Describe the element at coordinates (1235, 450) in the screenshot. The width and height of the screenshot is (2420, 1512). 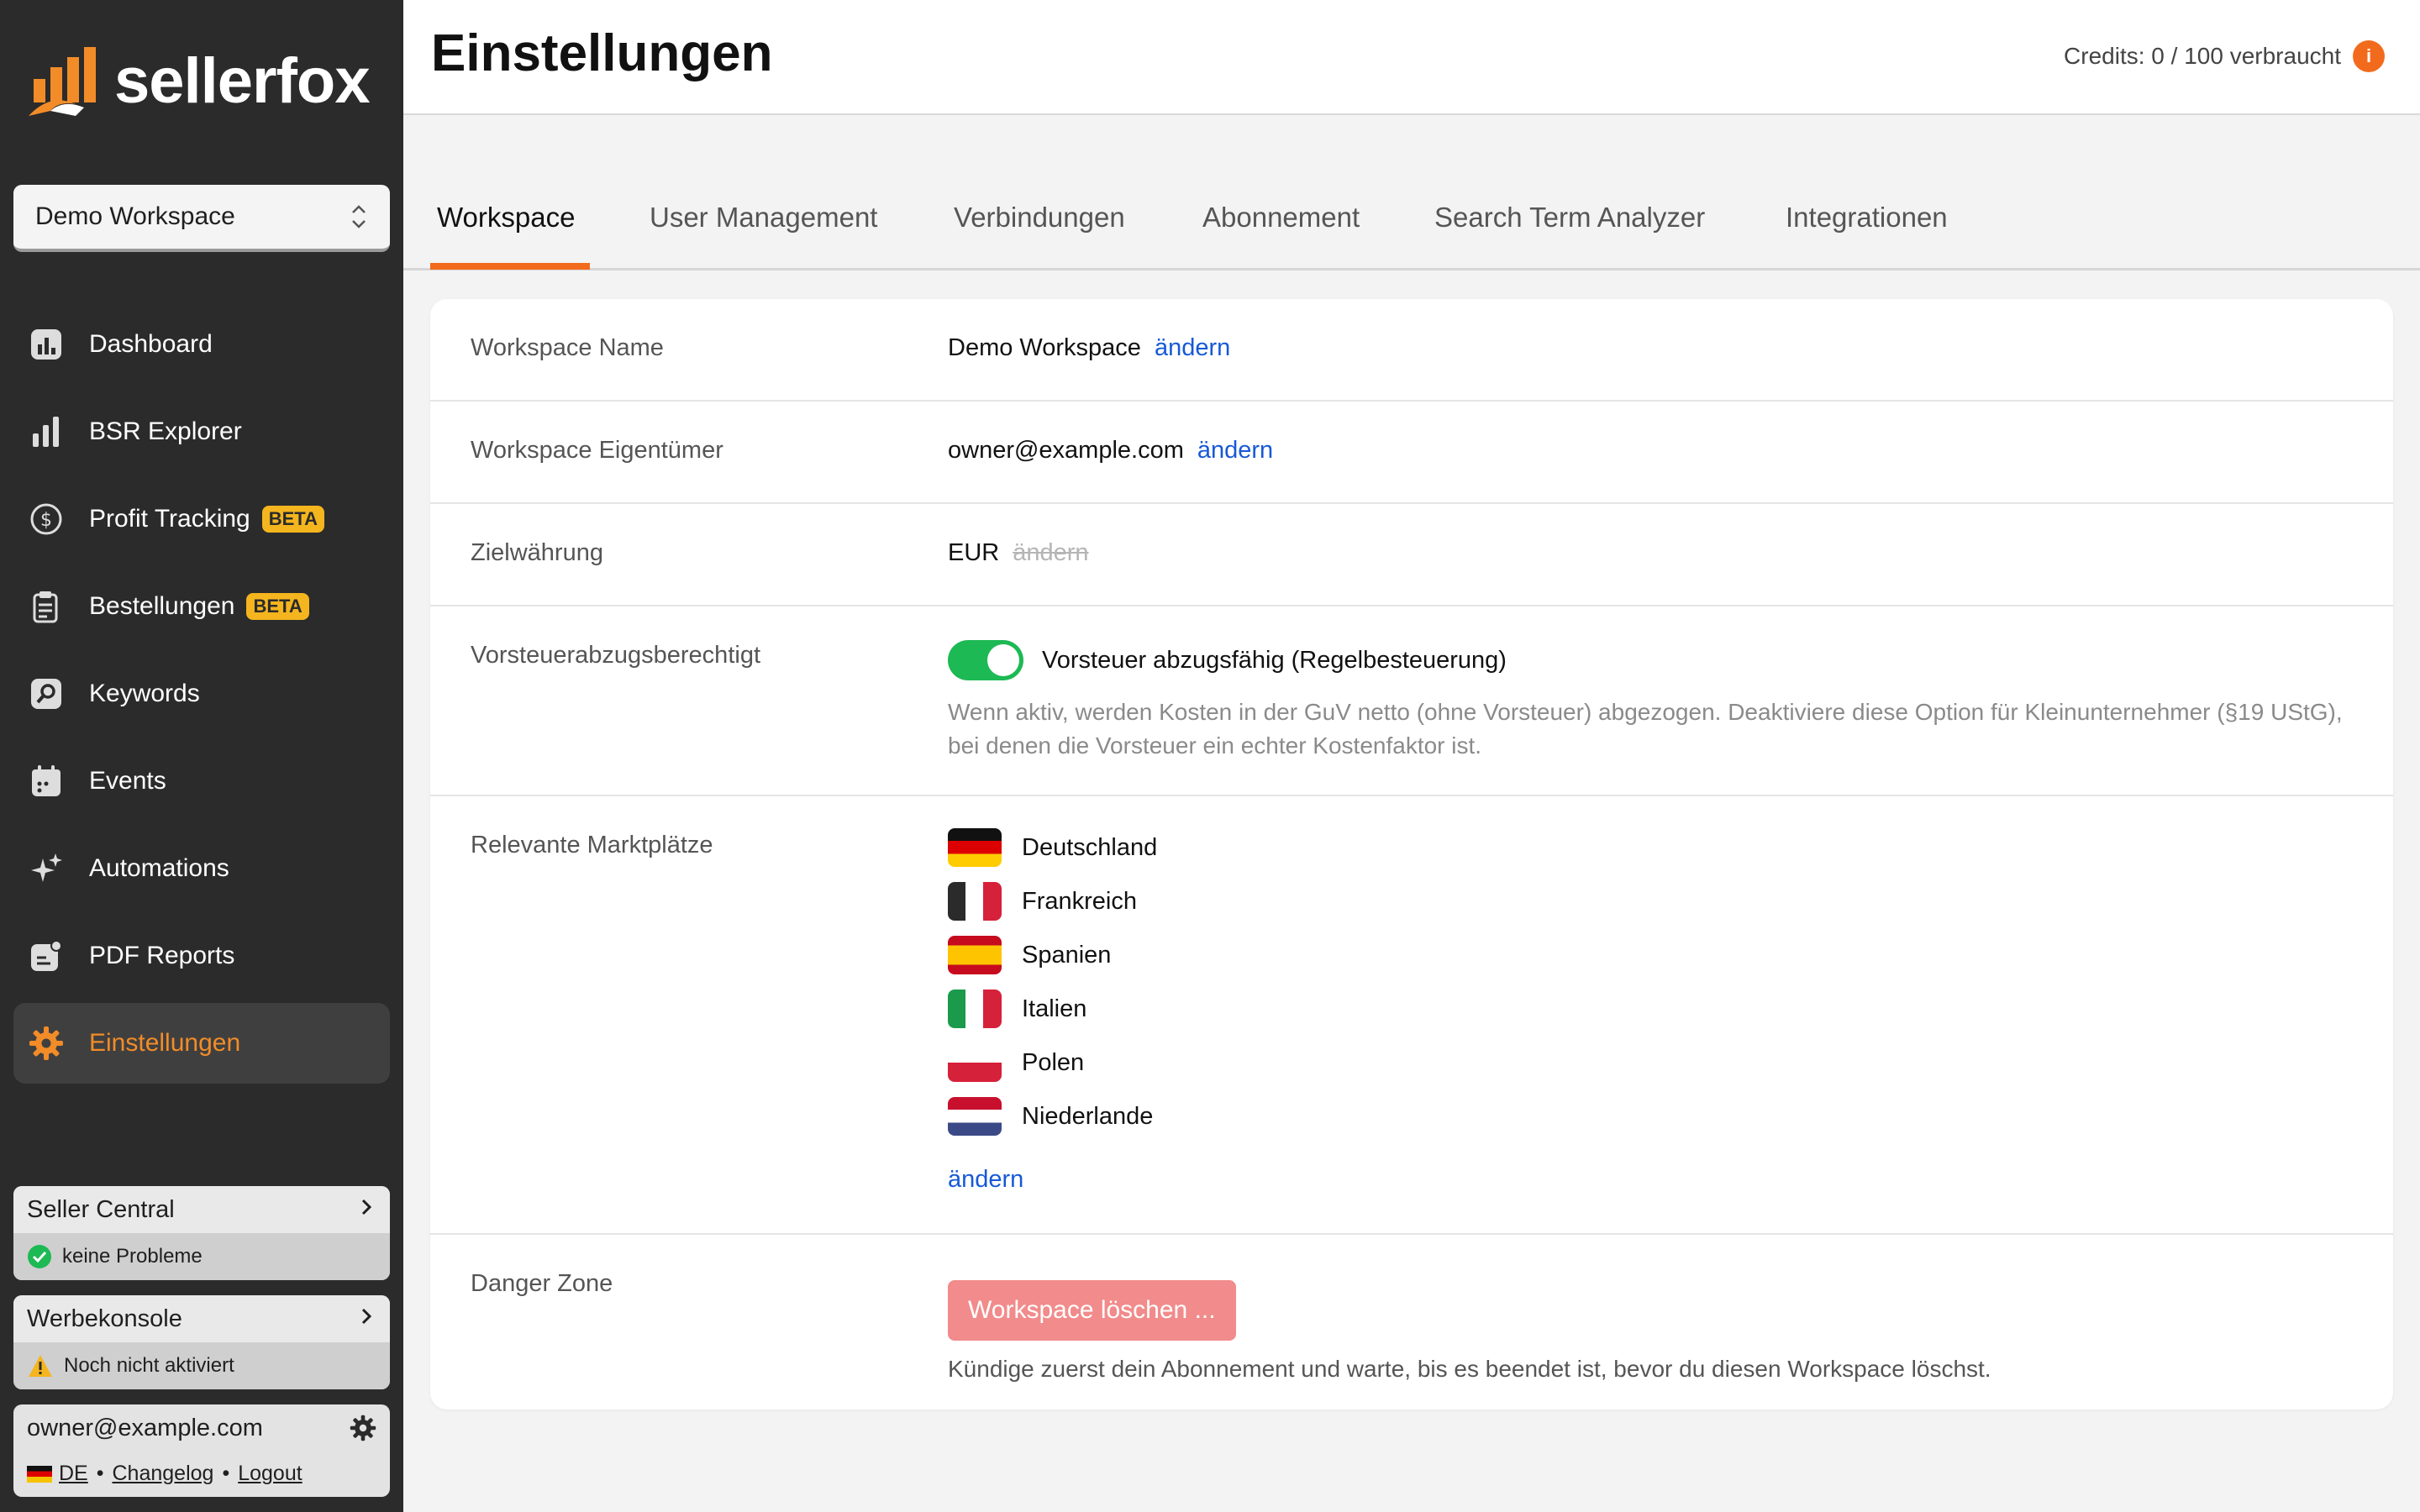
I see `edit-owner-link: ändern` at that location.